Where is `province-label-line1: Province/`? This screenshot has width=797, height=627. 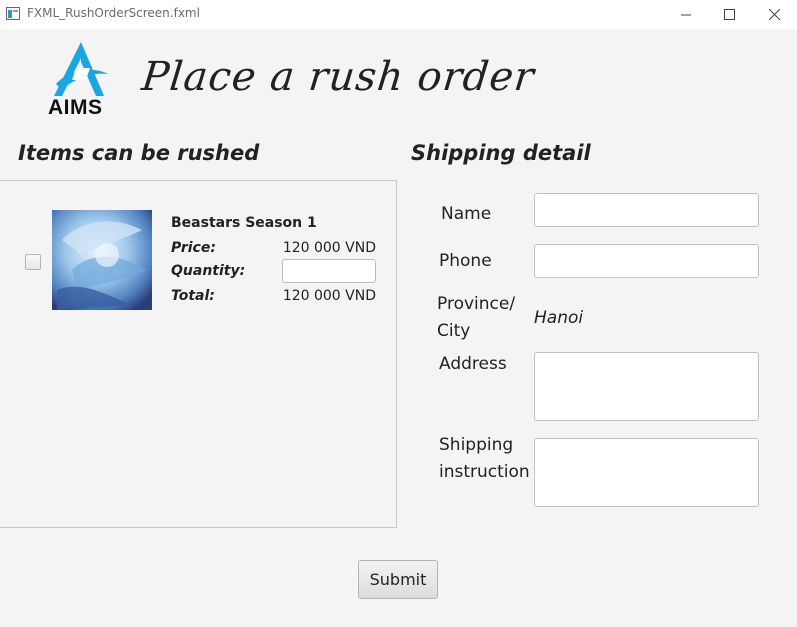 province-label-line1: Province/ is located at coordinates (476, 304).